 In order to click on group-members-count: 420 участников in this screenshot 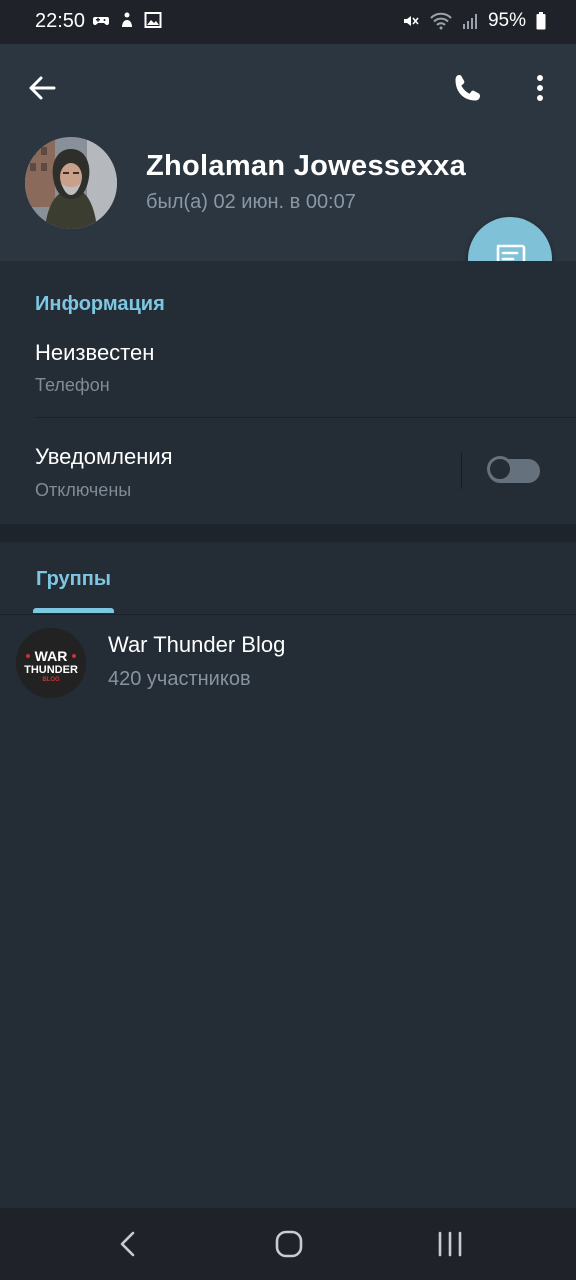, I will do `click(179, 679)`.